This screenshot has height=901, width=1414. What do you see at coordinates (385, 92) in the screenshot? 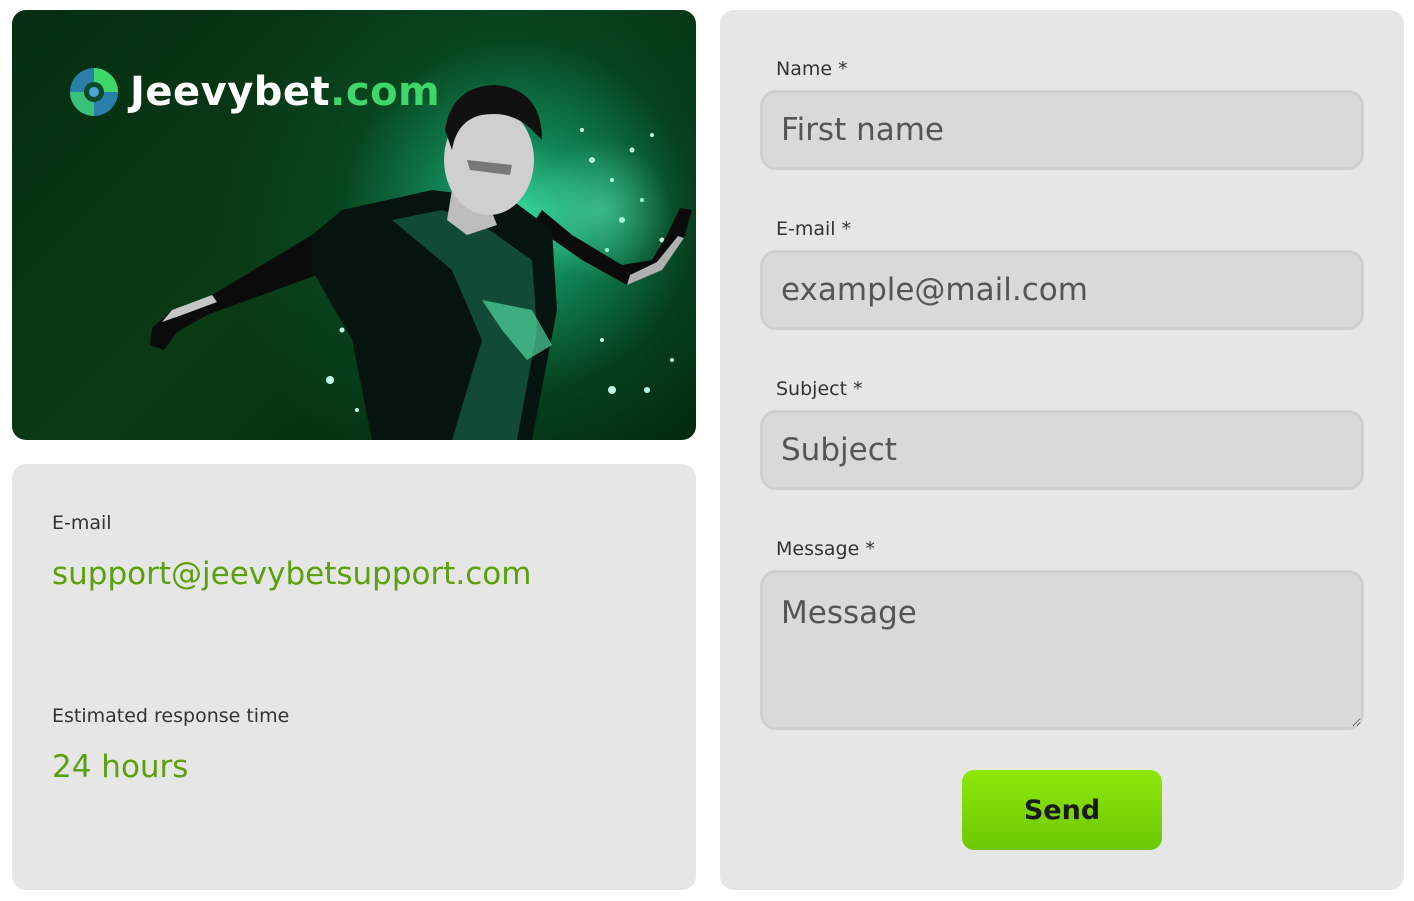
I see `brand-tld: .com` at bounding box center [385, 92].